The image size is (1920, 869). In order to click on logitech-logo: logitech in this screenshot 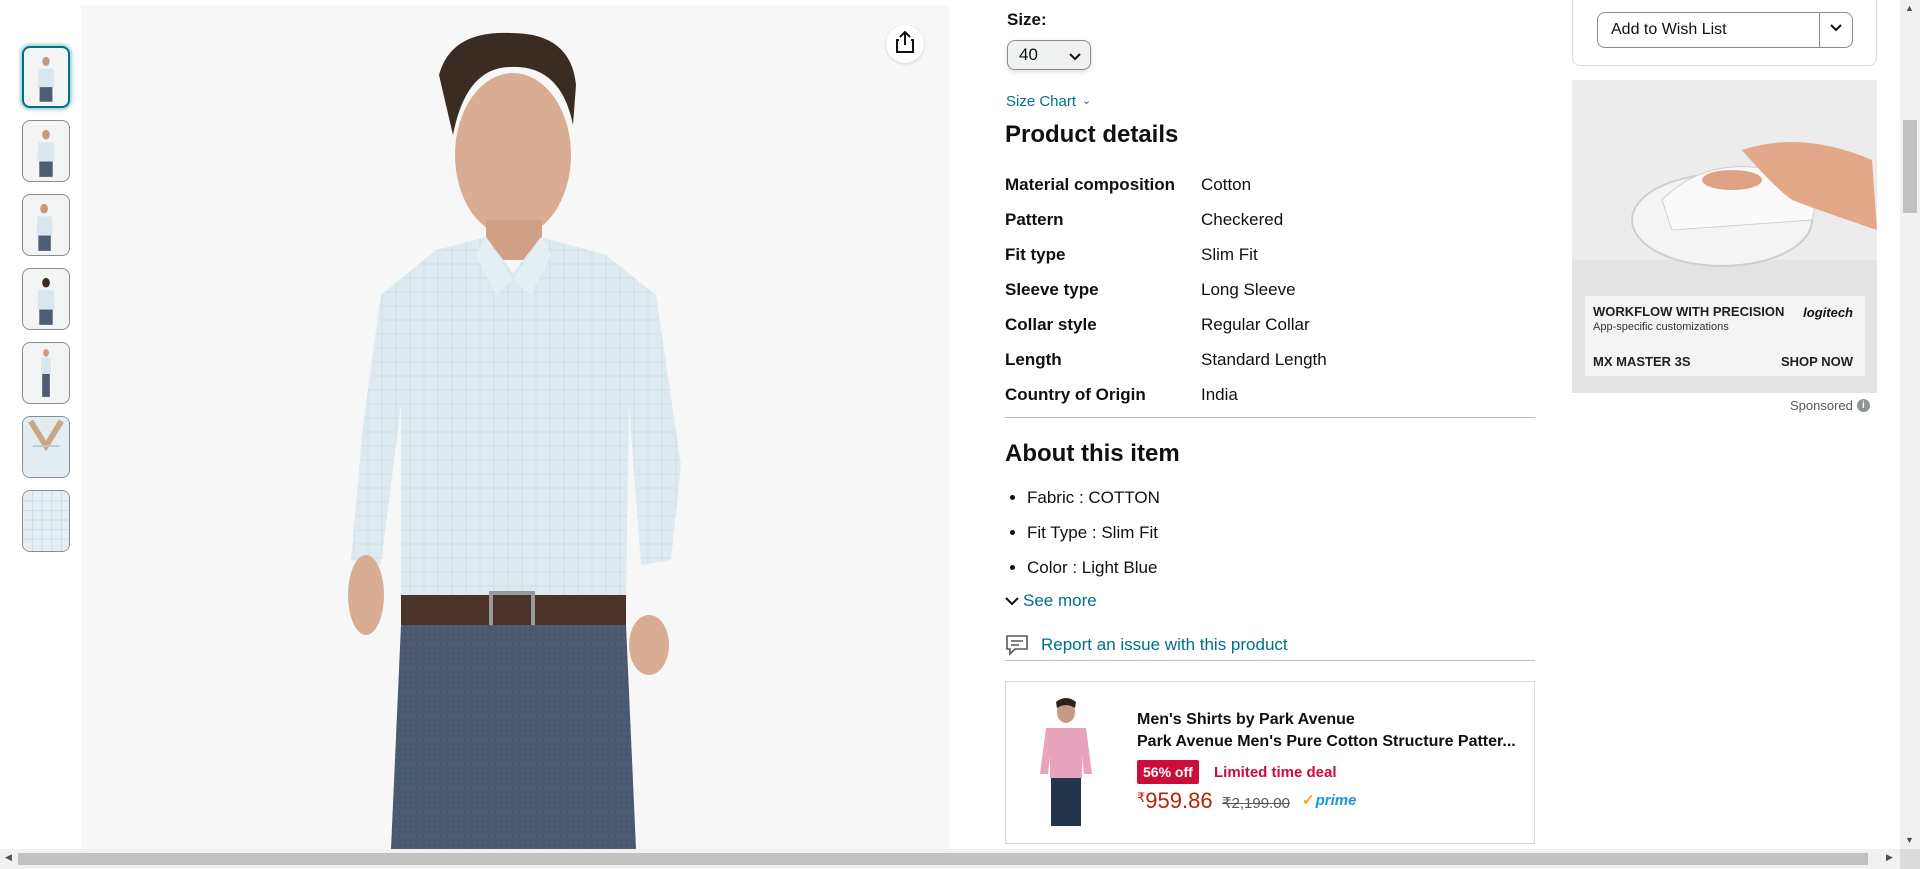, I will do `click(1828, 312)`.